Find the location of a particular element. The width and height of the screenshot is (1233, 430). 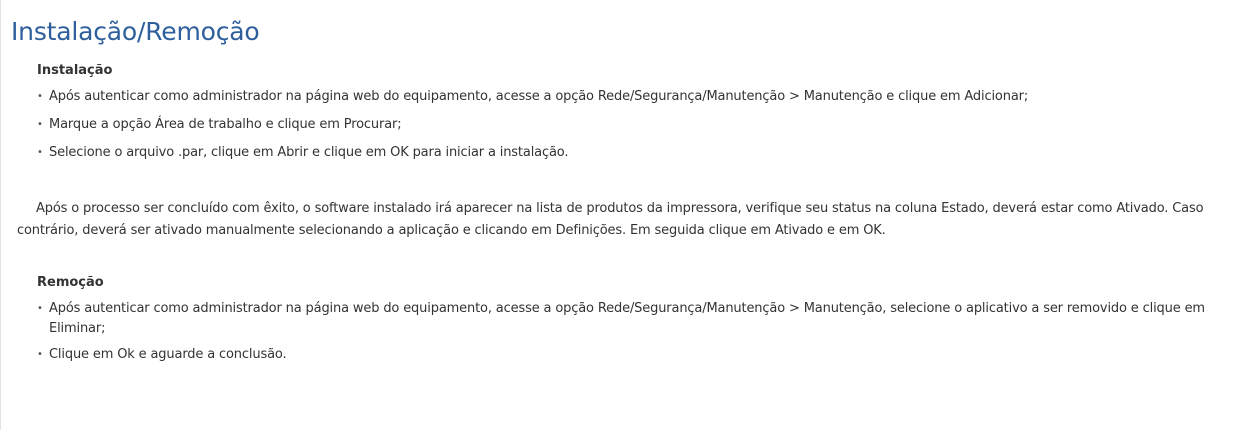

installation-heading: Instalação is located at coordinates (75, 70).